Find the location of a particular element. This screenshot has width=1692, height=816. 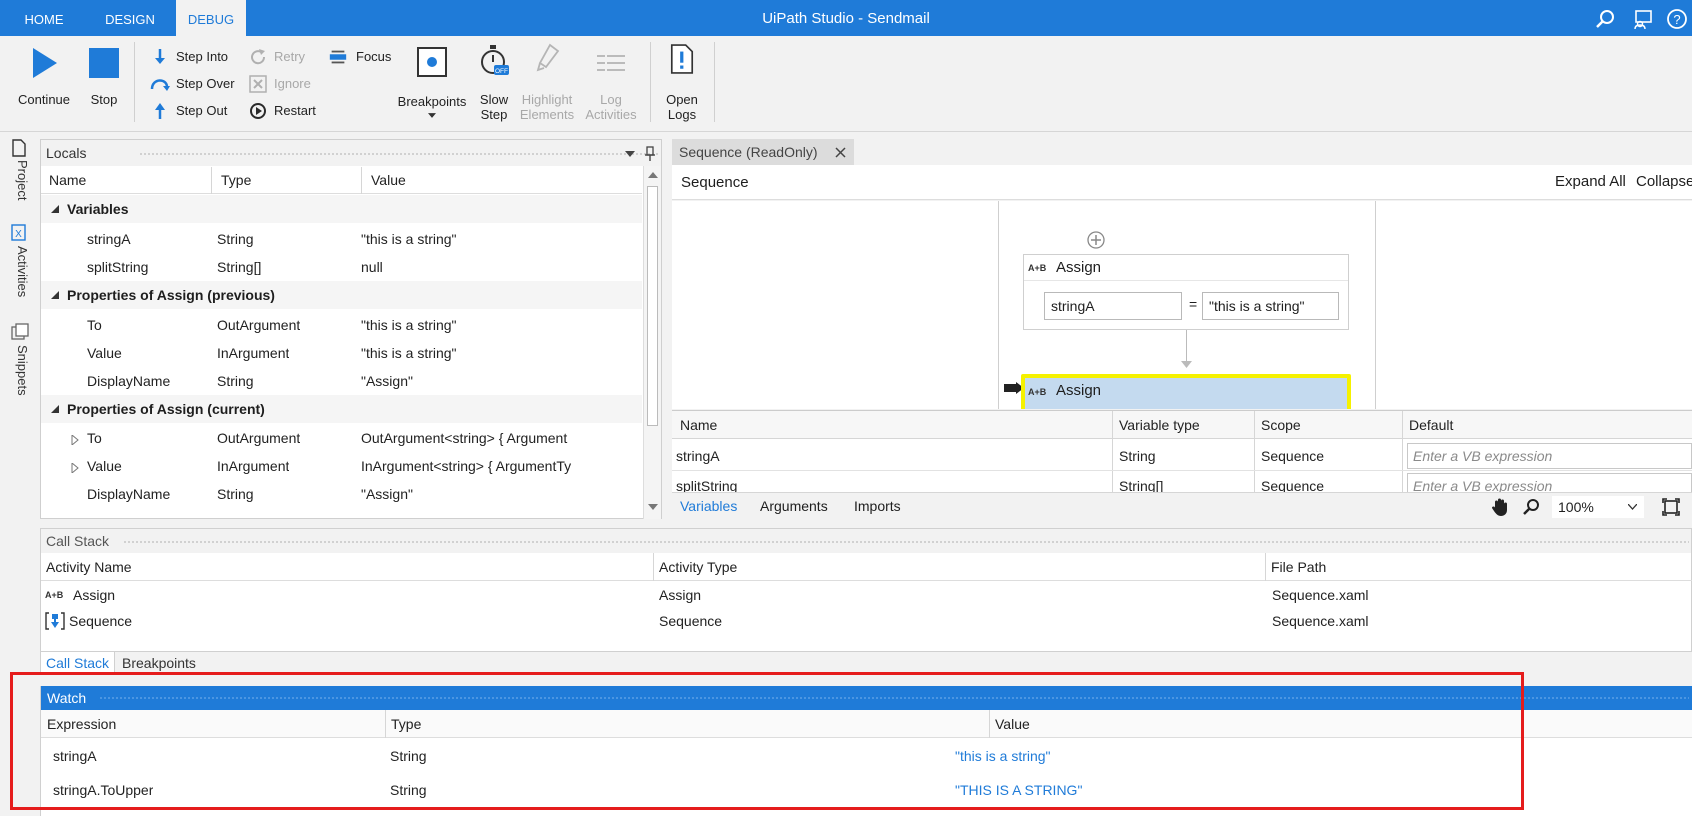

step-into-icon is located at coordinates (160, 56).